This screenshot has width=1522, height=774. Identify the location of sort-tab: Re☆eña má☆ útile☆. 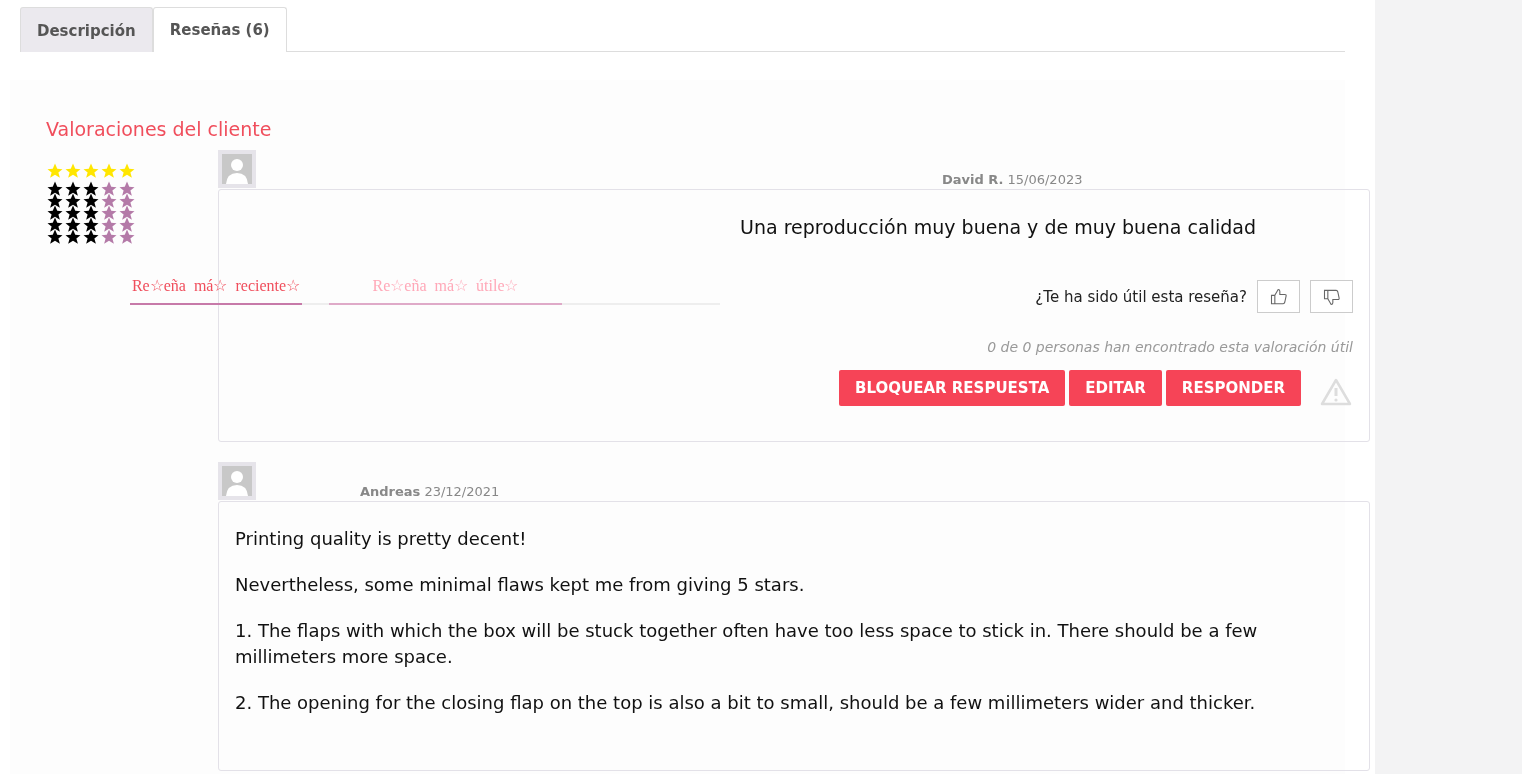
(445, 288).